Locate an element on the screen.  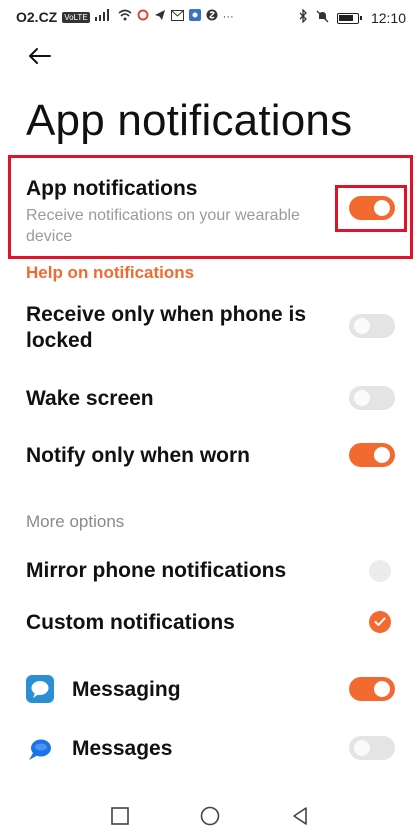
status-right: 12:10 is located at coordinates (352, 17).